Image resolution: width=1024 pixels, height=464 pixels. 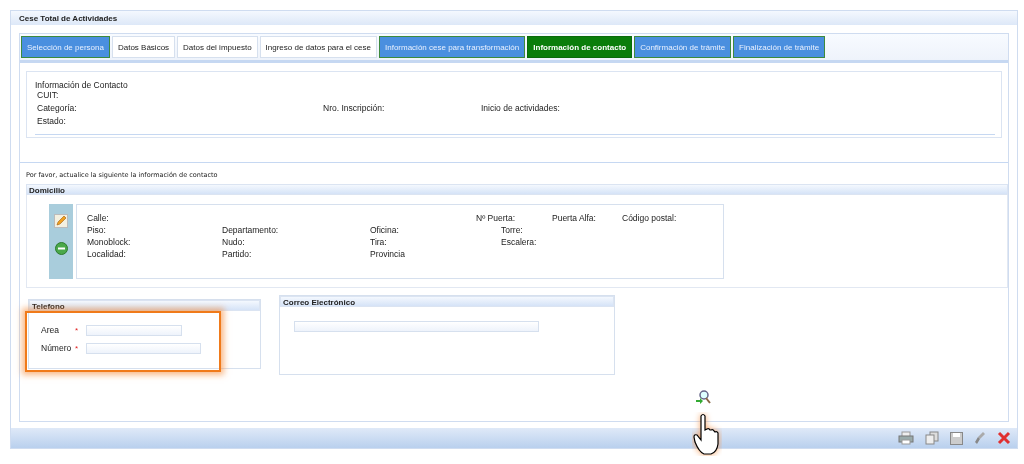 I want to click on field-label: Tira:, so click(x=379, y=243).